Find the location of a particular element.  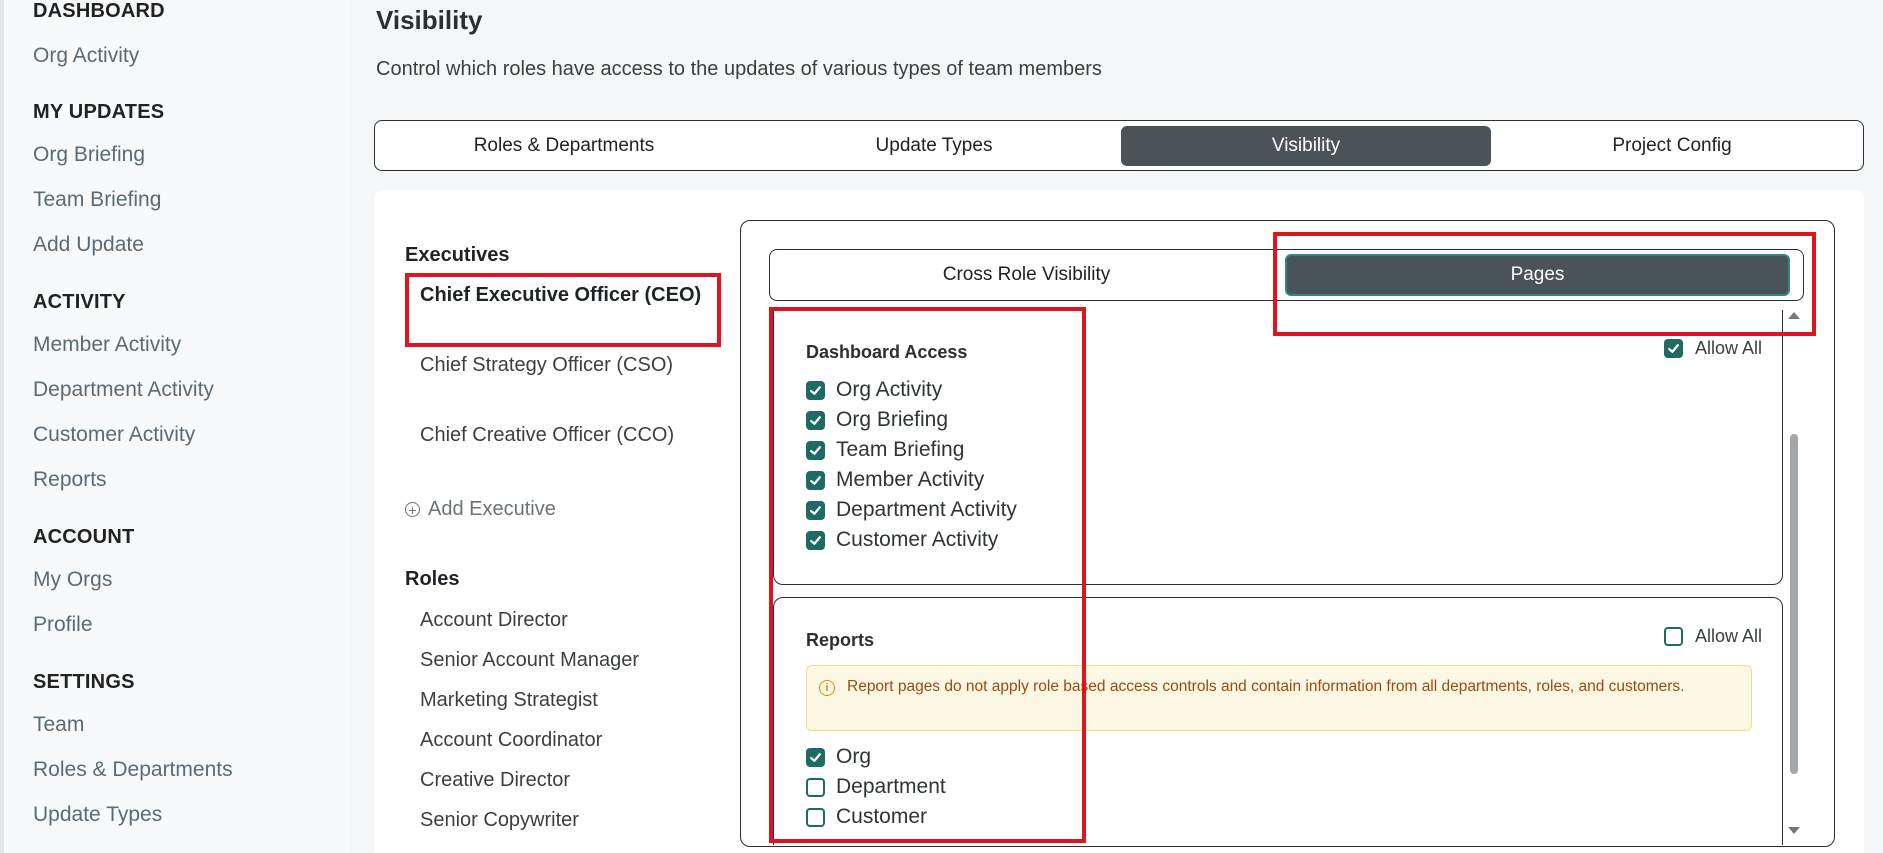

sidebar-heading-activity: ACTIVITY is located at coordinates (79, 302).